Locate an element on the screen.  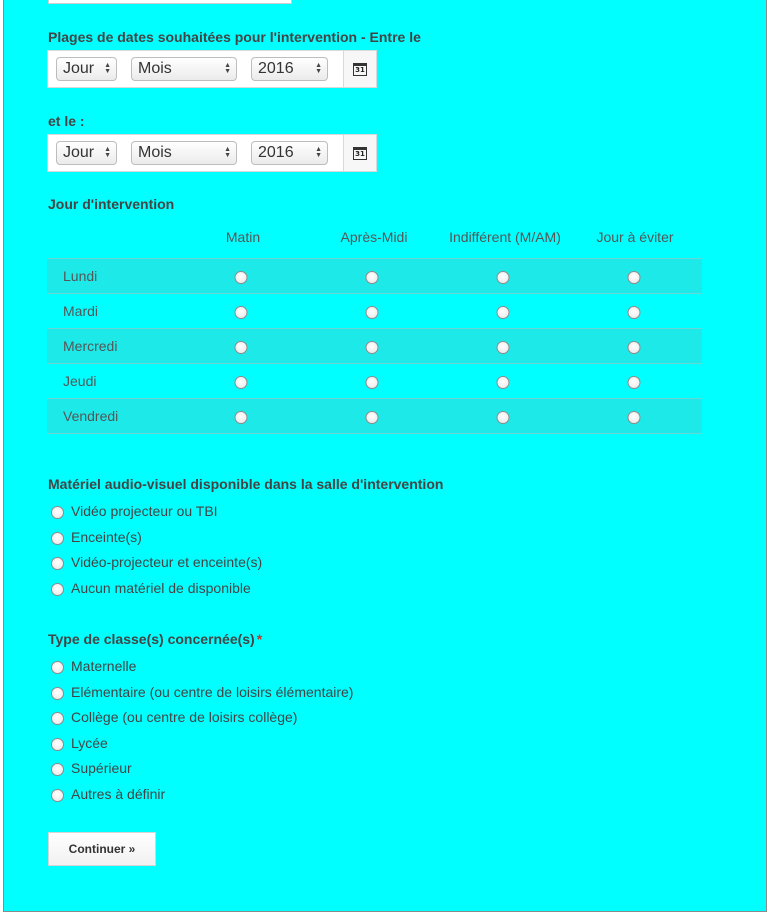
radio-jeudi-apres-midi is located at coordinates (372, 382).